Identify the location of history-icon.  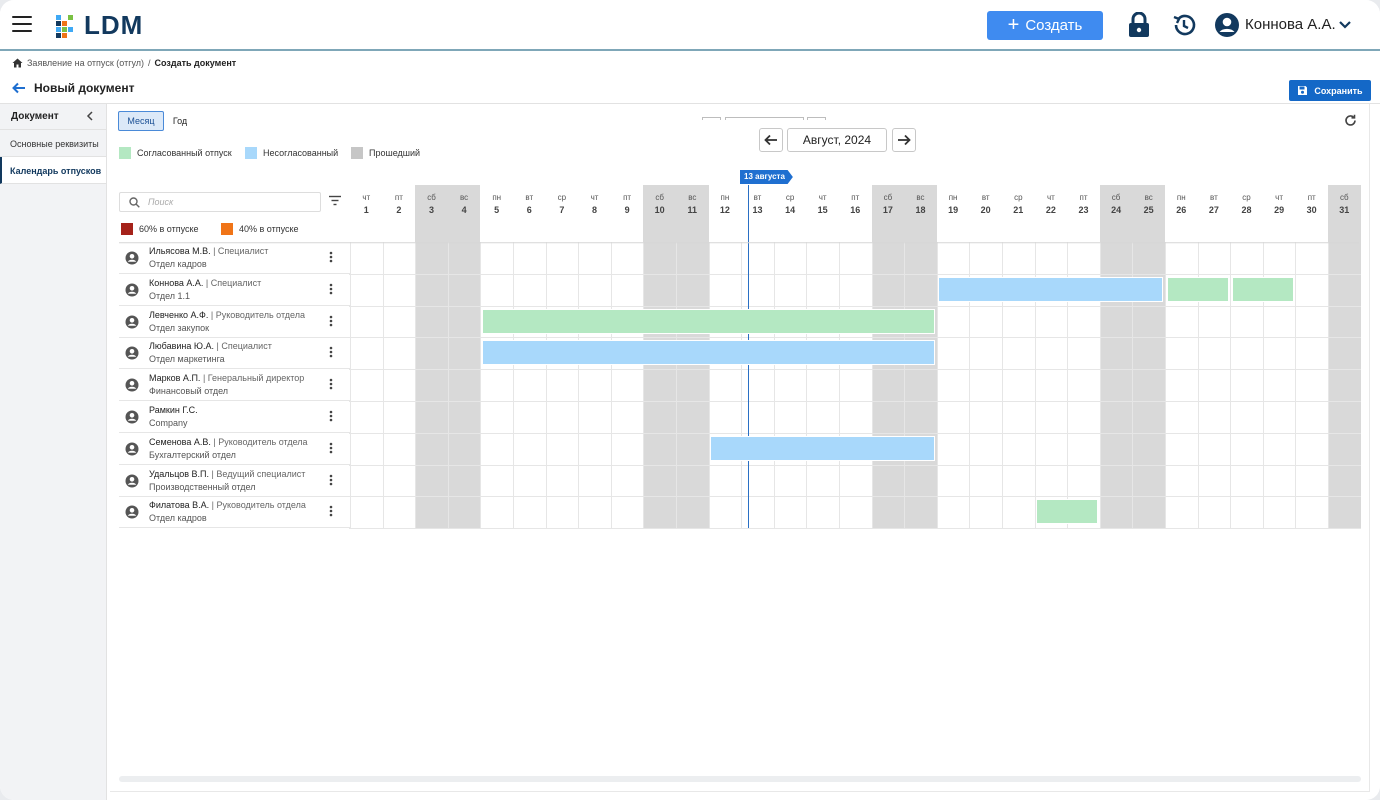
(1184, 25).